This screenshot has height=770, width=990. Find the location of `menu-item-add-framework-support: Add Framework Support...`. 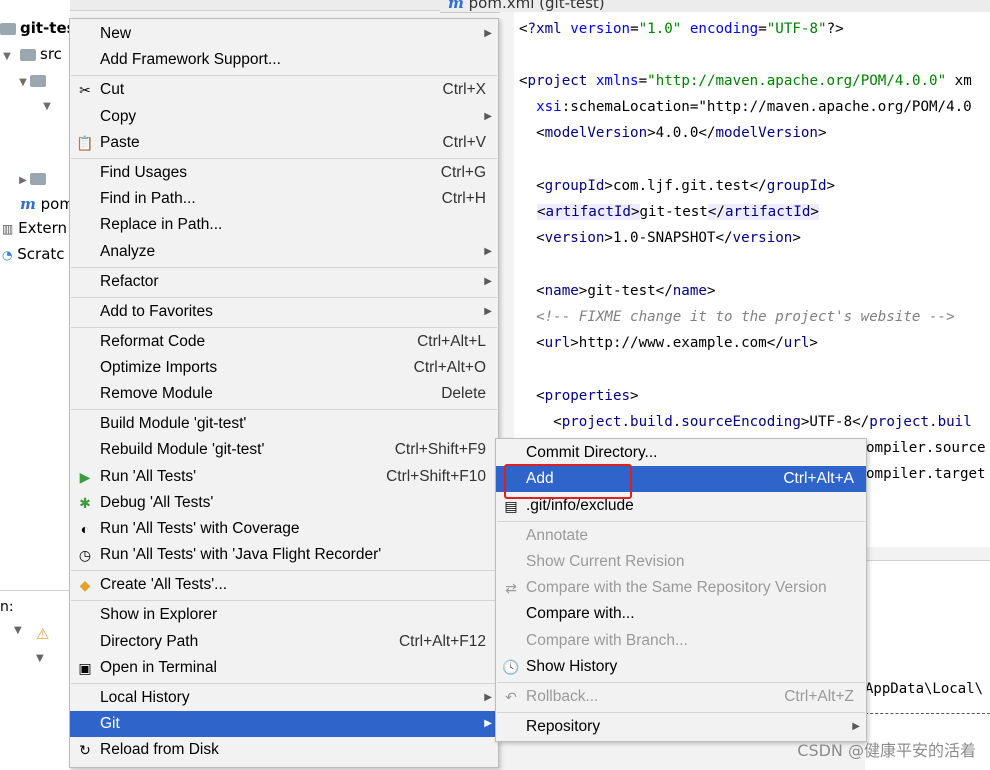

menu-item-add-framework-support: Add Framework Support... is located at coordinates (284, 60).